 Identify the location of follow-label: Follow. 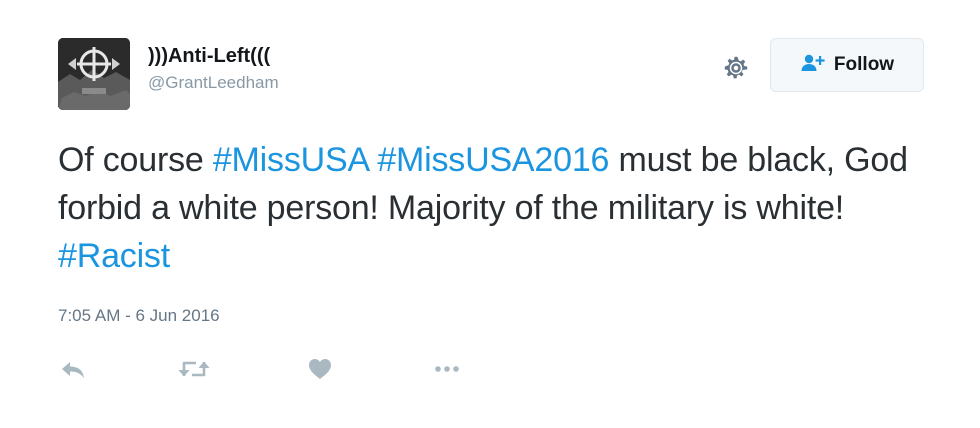
(864, 64).